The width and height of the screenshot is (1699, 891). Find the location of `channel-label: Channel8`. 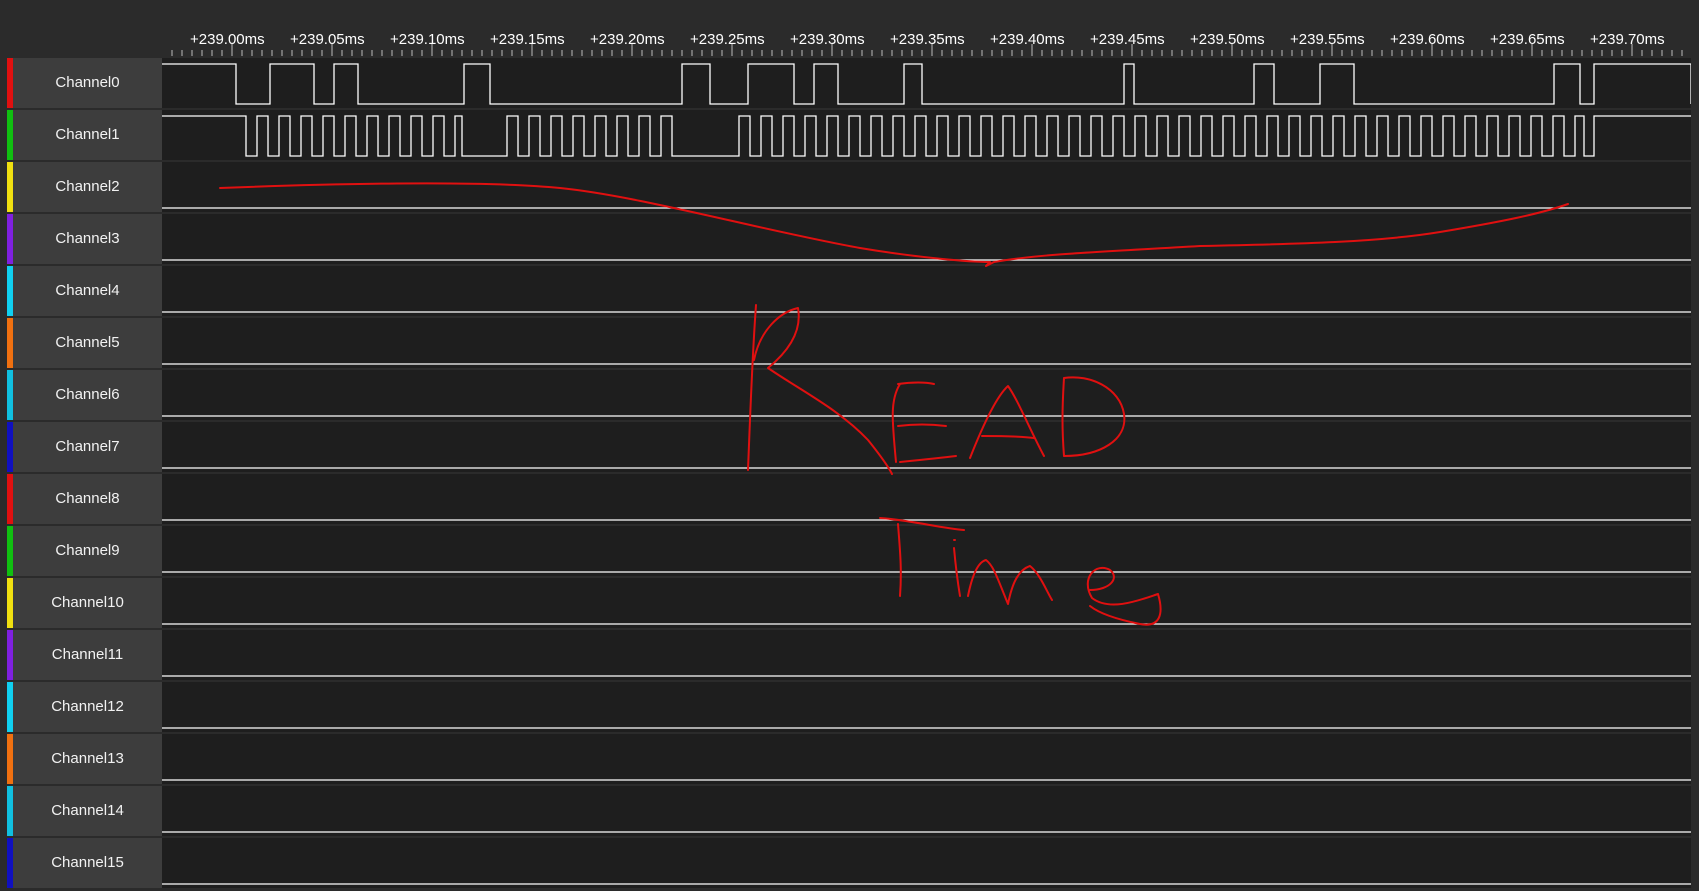

channel-label: Channel8 is located at coordinates (87, 499).